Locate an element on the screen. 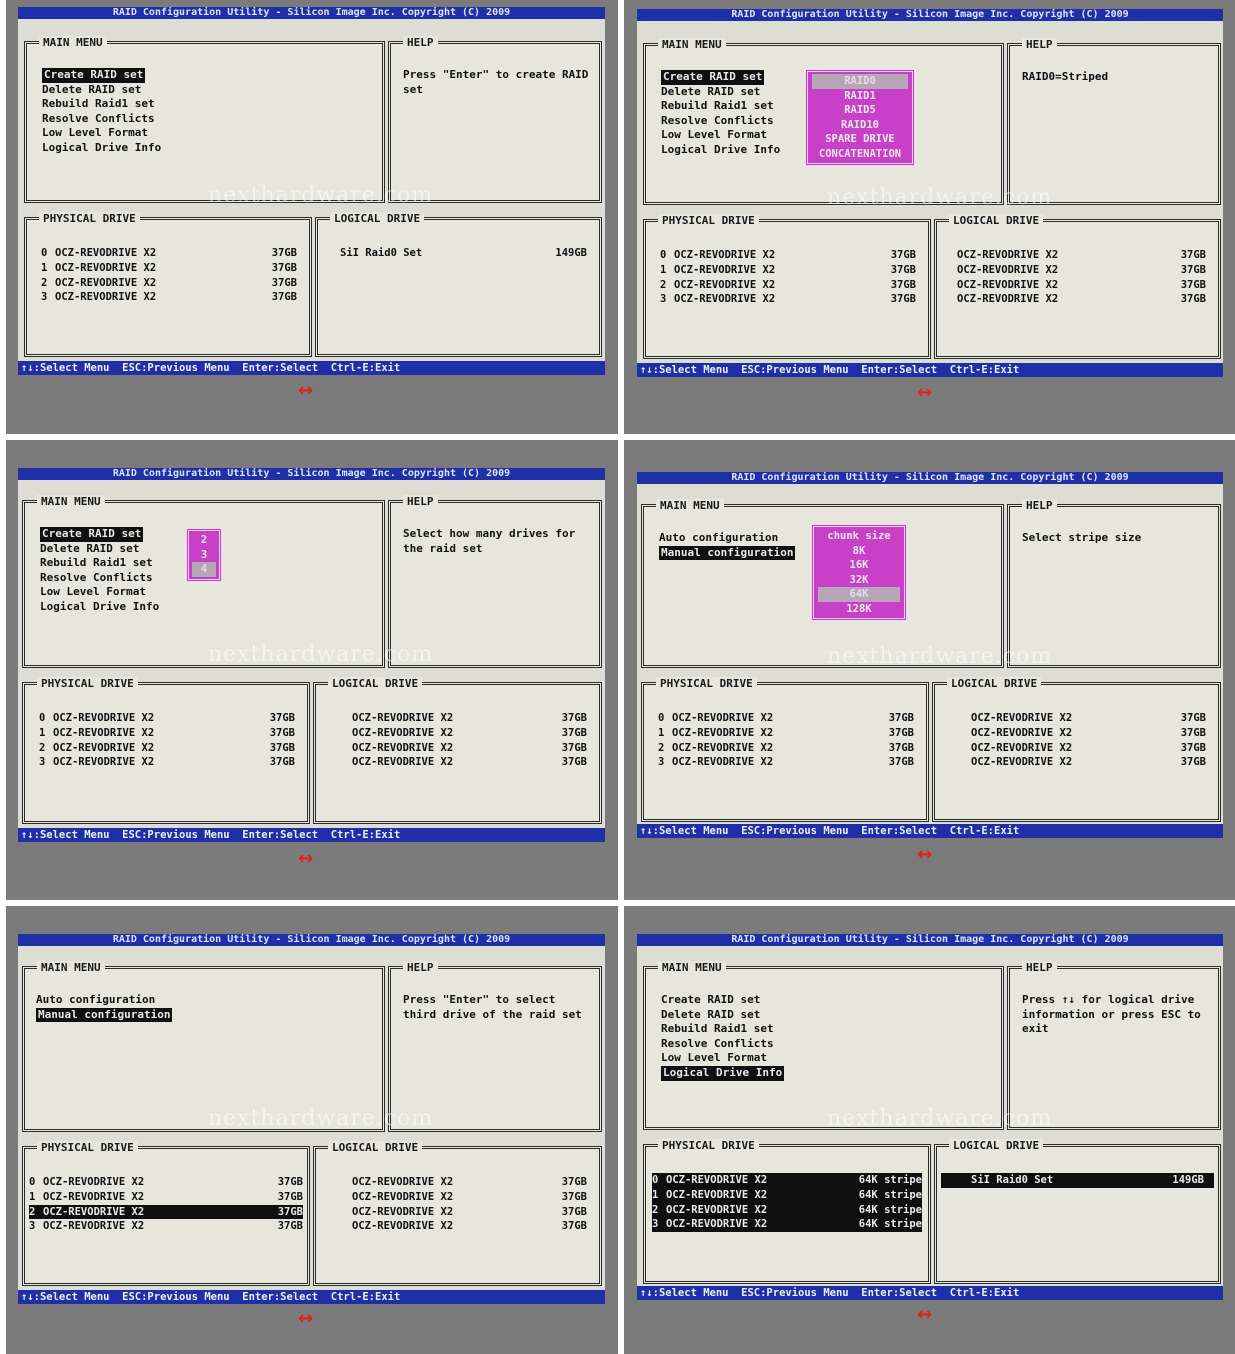 The height and width of the screenshot is (1354, 1235). drive-count-option: 2 is located at coordinates (204, 540).